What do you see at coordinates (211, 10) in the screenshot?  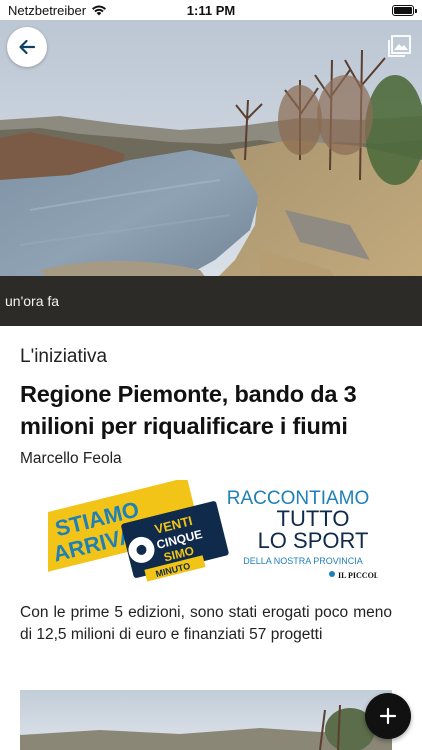 I see `status-bar: Netzbetreiber 1:11 PM` at bounding box center [211, 10].